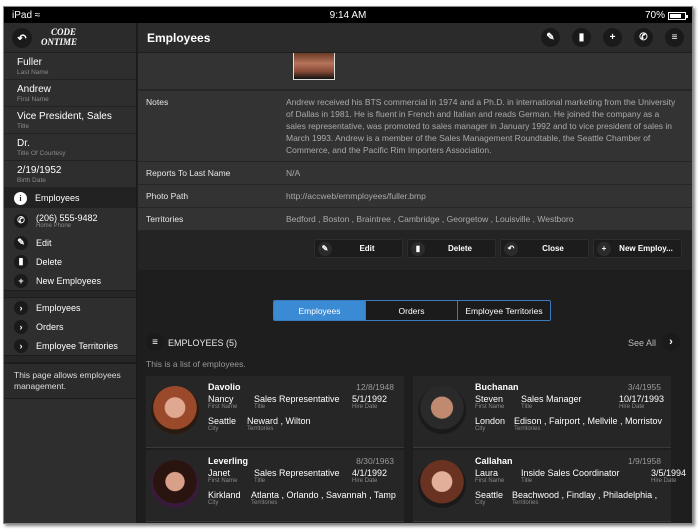  Describe the element at coordinates (20, 198) in the screenshot. I see `info-icon: i` at that location.